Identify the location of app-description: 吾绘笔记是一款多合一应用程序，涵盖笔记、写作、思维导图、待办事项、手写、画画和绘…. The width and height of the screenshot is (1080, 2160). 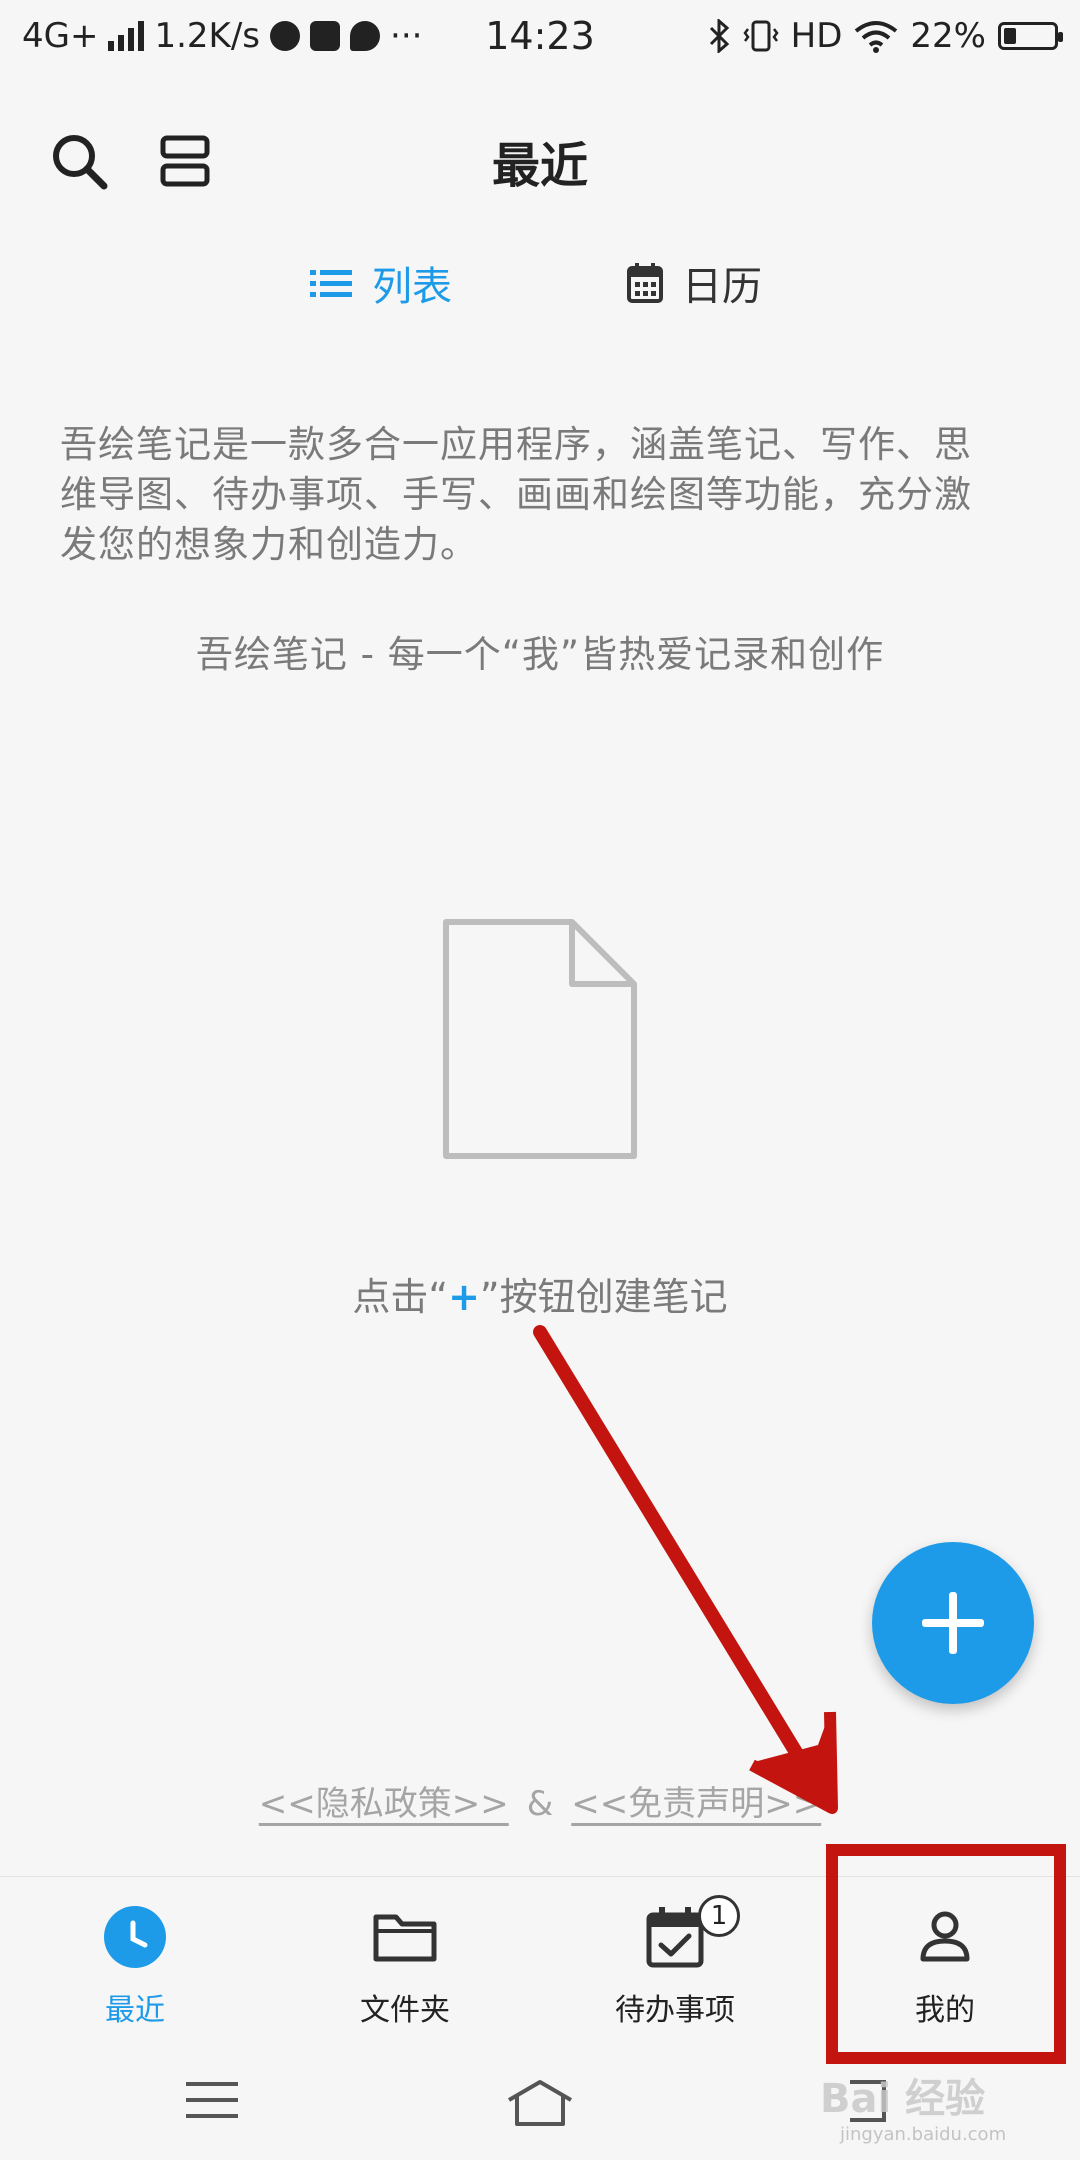
(516, 494).